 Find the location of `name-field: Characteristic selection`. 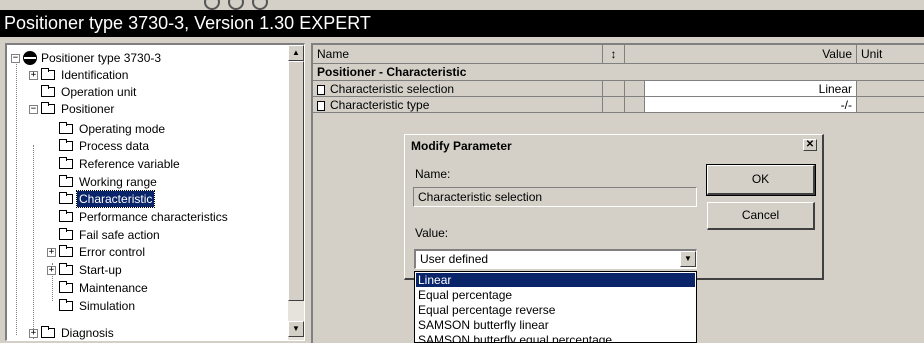

name-field: Characteristic selection is located at coordinates (555, 197).